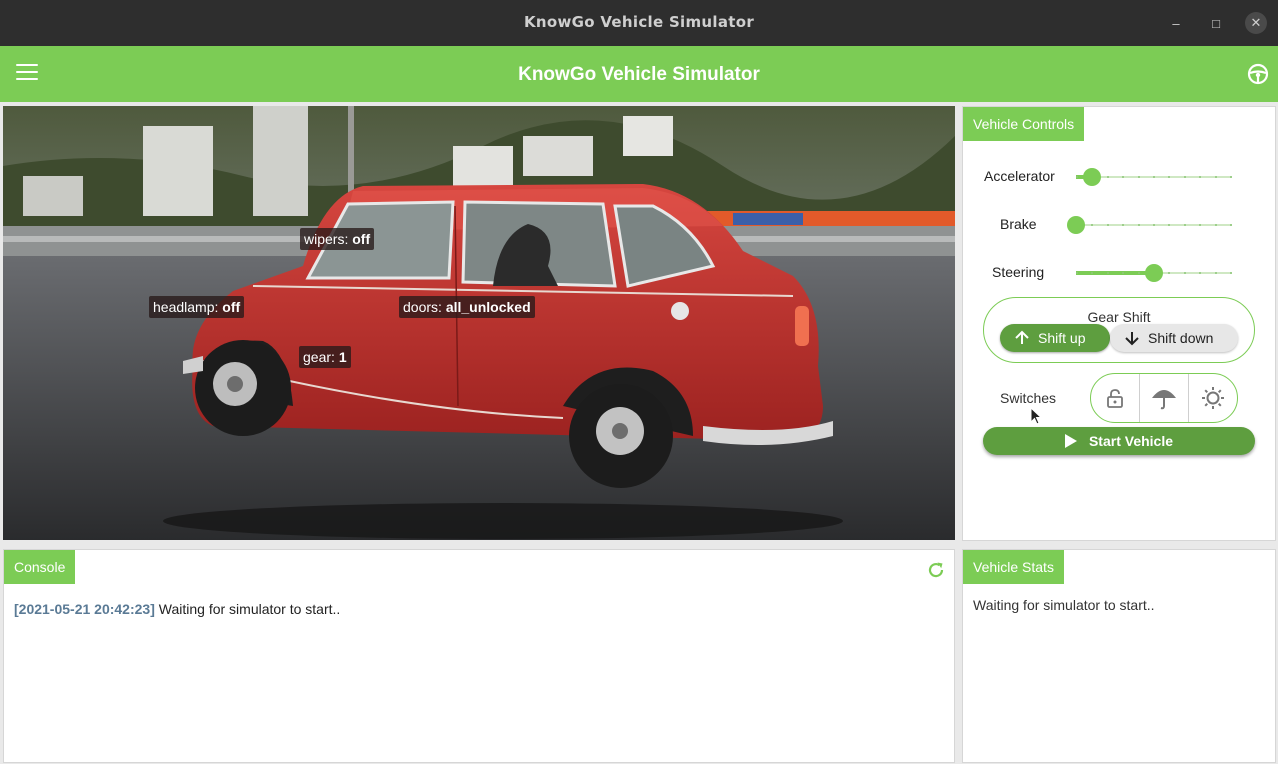 The height and width of the screenshot is (764, 1278). I want to click on accelerator-label: Accelerator, so click(1019, 176).